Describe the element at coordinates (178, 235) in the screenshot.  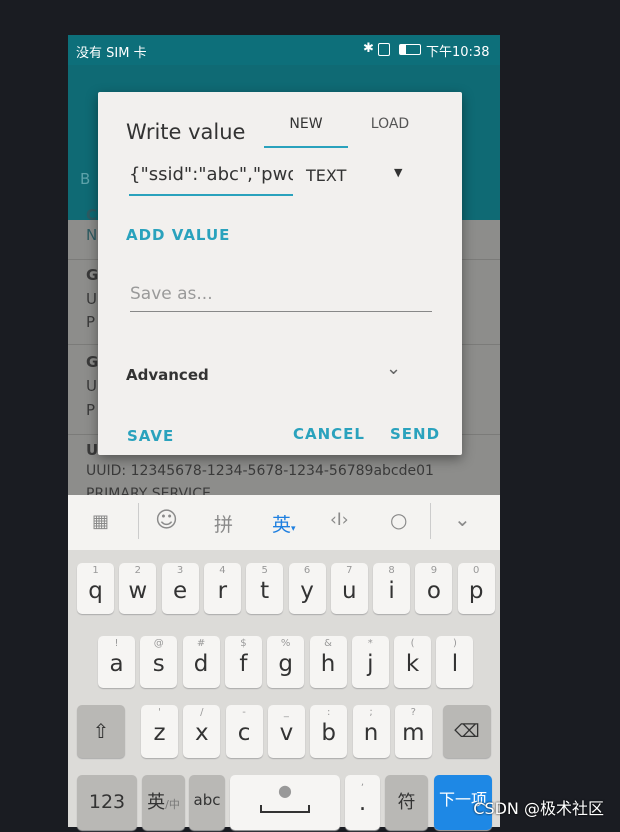
I see `add-value-button: ADD VALUE` at that location.